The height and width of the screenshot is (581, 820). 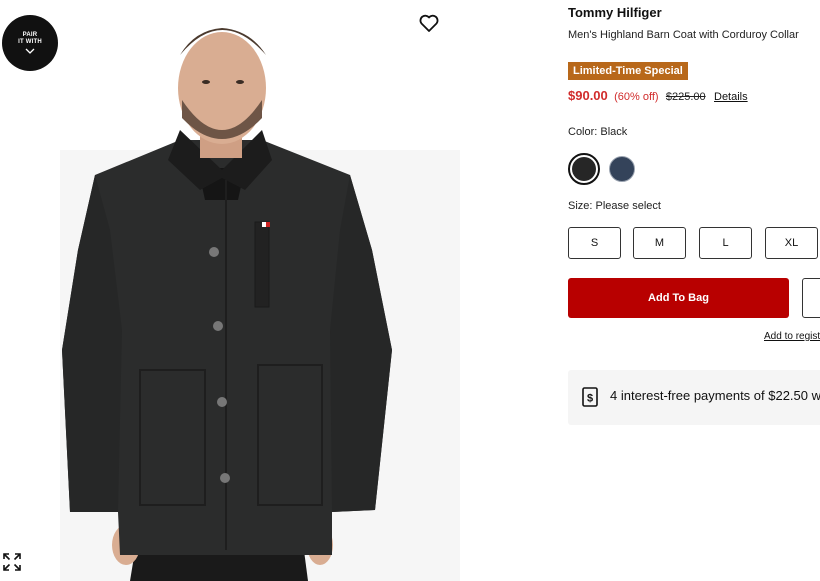 I want to click on installments-banner: $ 4 interest-free payments of $22.50 w, so click(x=694, y=397).